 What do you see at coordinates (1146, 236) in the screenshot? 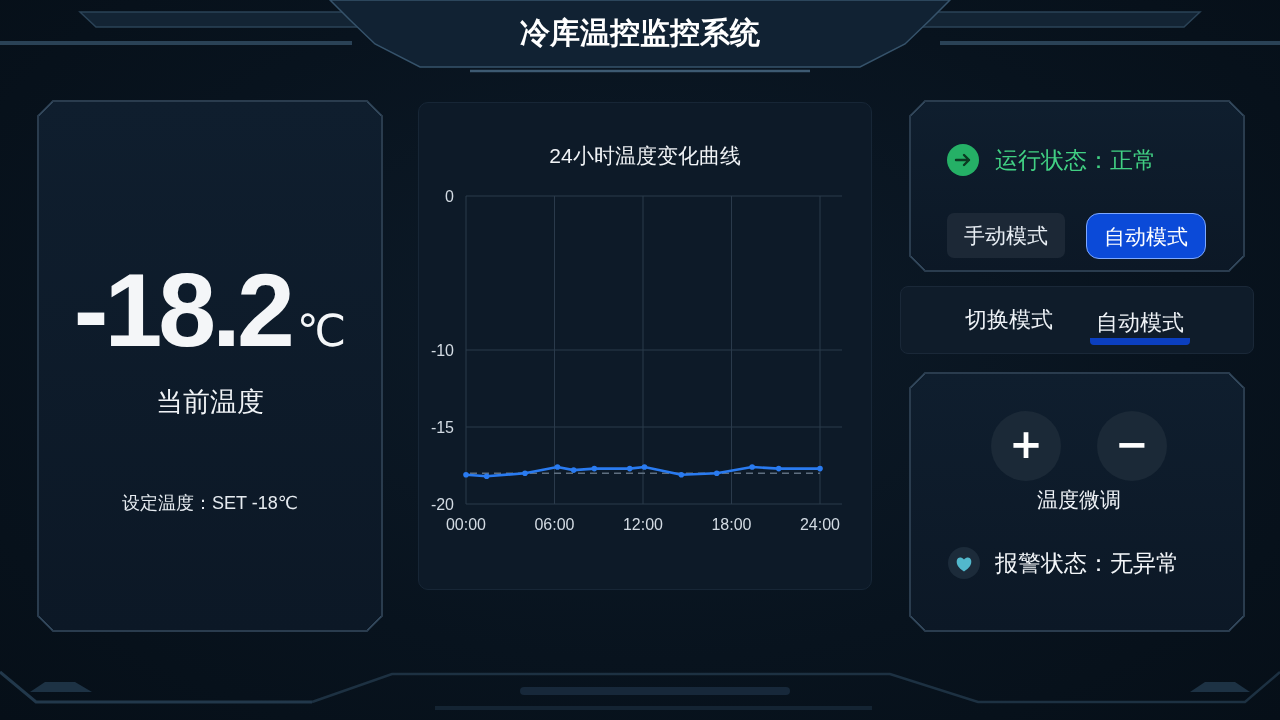
I see `mode-button: 自动模式` at bounding box center [1146, 236].